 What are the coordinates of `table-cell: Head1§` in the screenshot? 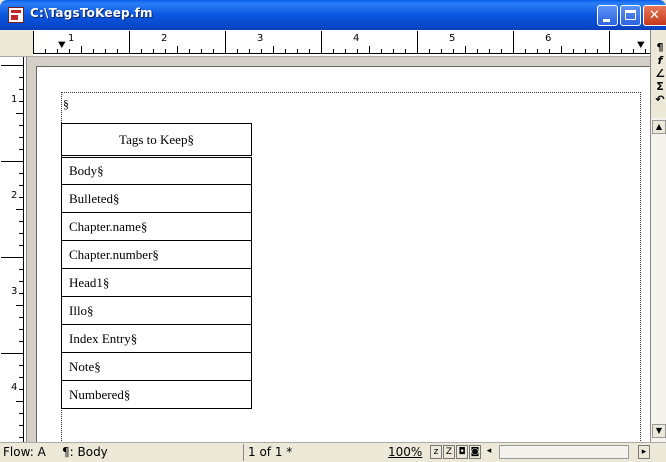 It's located at (156, 282).